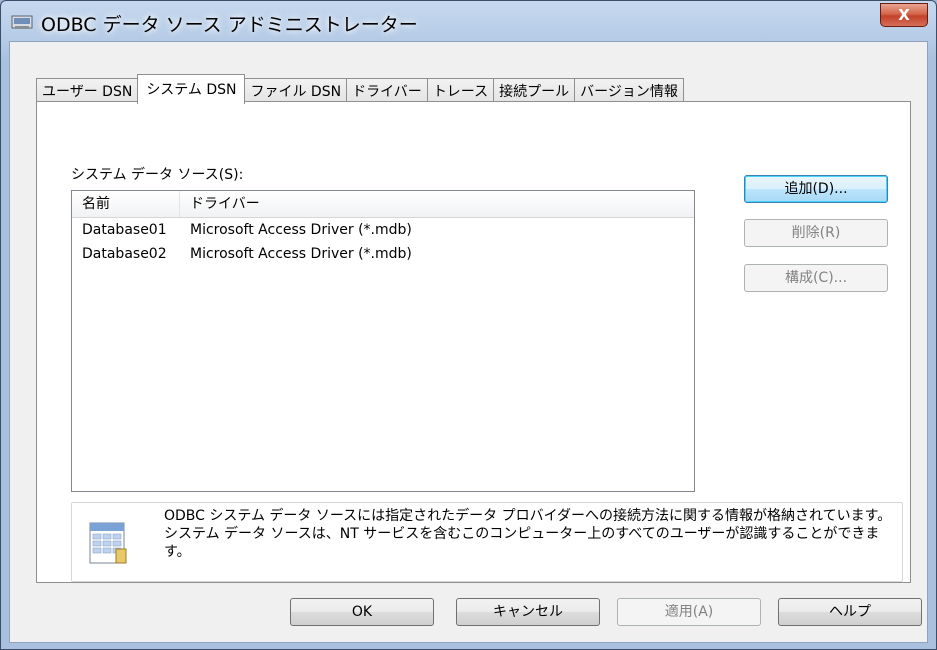  I want to click on remove-button: 削除(R), so click(816, 233).